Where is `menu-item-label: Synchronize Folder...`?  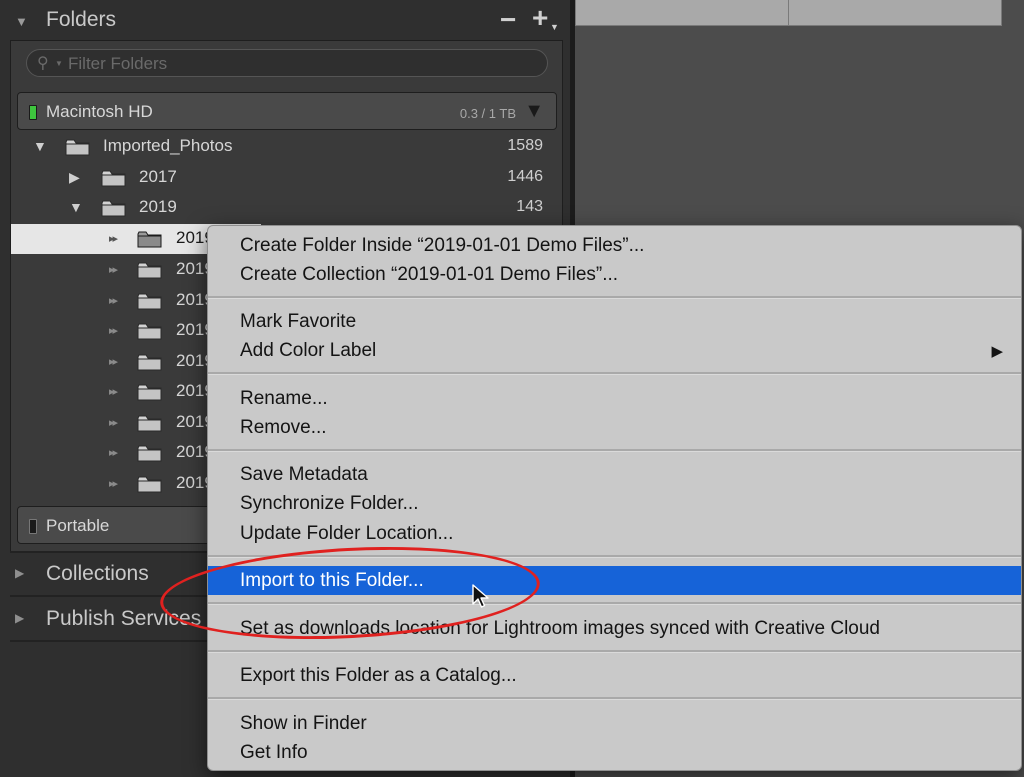 menu-item-label: Synchronize Folder... is located at coordinates (329, 503).